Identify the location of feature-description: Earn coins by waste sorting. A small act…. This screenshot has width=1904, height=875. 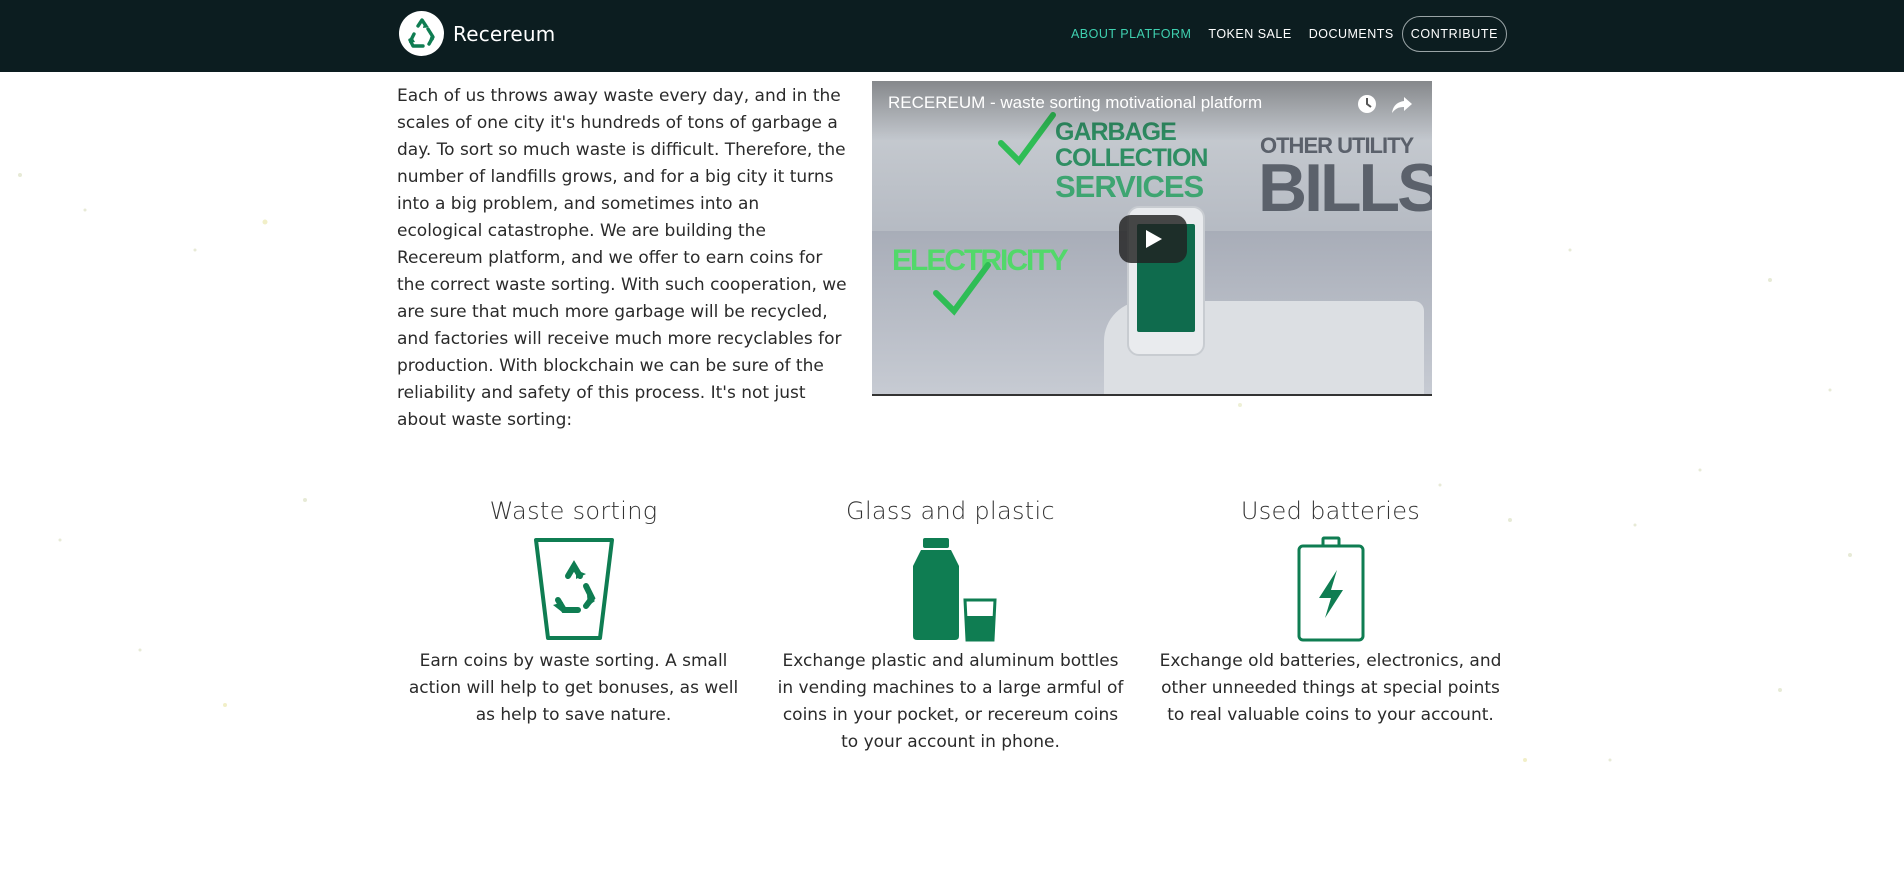
(573, 688).